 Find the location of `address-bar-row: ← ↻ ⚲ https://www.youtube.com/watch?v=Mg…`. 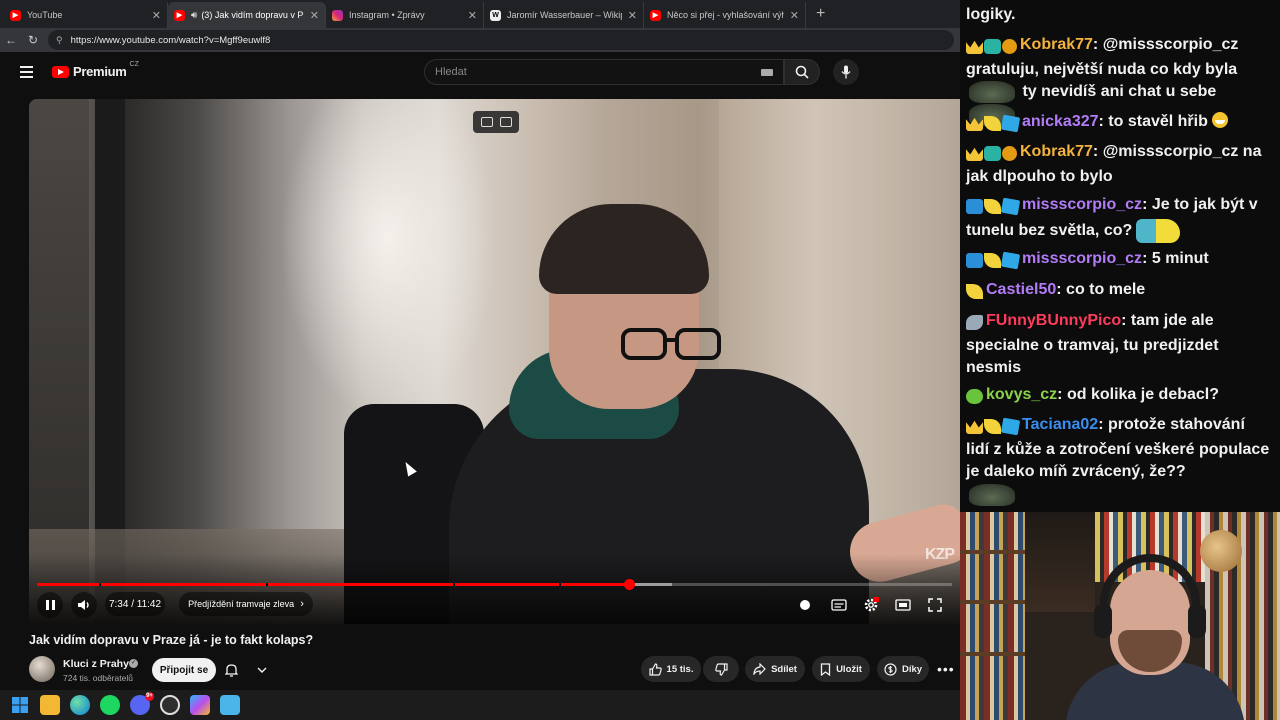

address-bar-row: ← ↻ ⚲ https://www.youtube.com/watch?v=Mg… is located at coordinates (480, 40).